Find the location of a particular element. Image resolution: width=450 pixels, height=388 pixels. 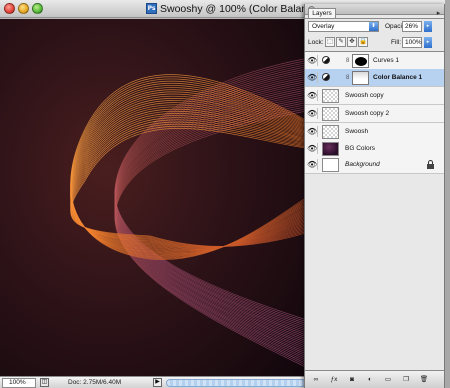

new-group-icon: ▭ is located at coordinates (388, 380).